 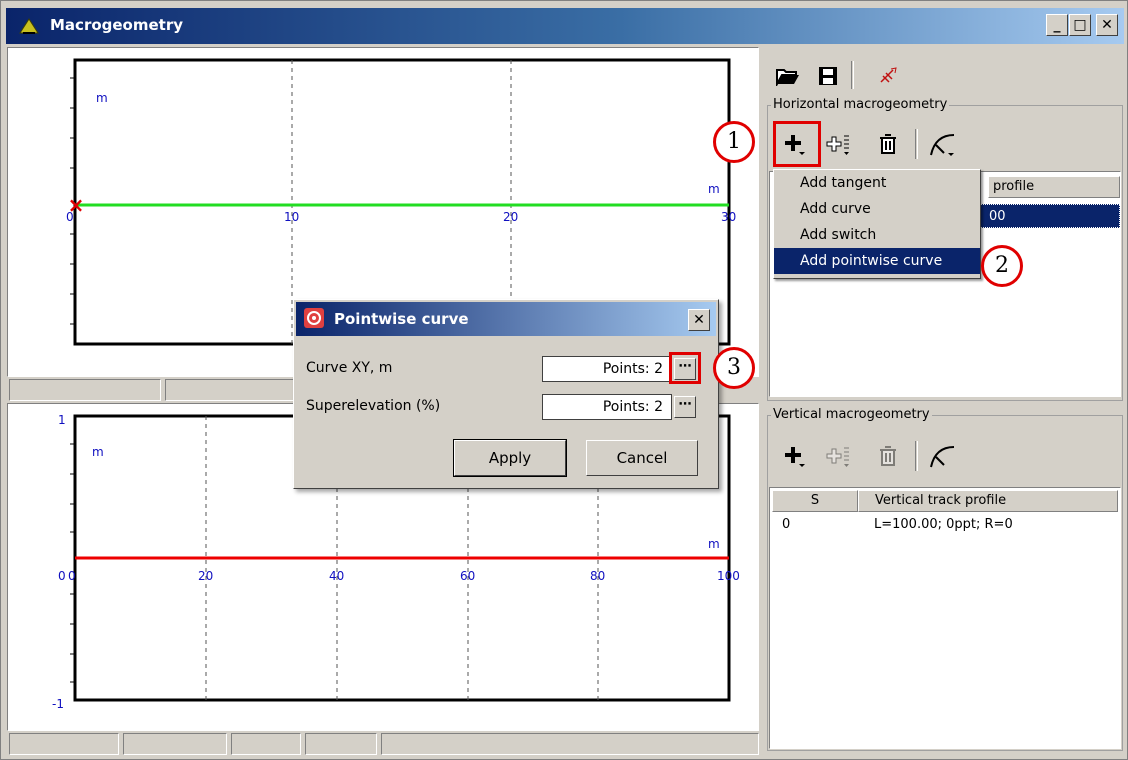 I want to click on highlight-add-button, so click(x=797, y=144).